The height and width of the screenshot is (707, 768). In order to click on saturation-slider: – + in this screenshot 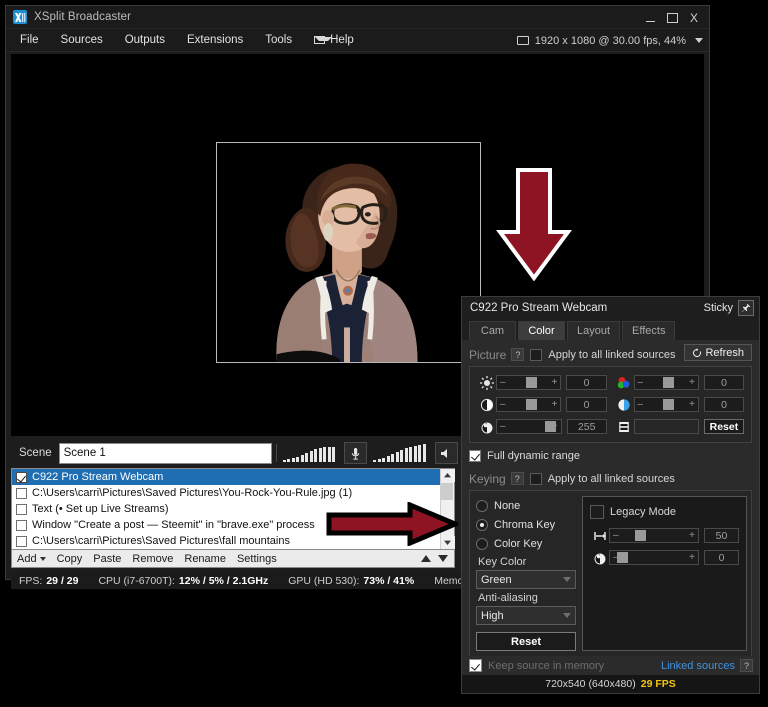, I will do `click(666, 404)`.